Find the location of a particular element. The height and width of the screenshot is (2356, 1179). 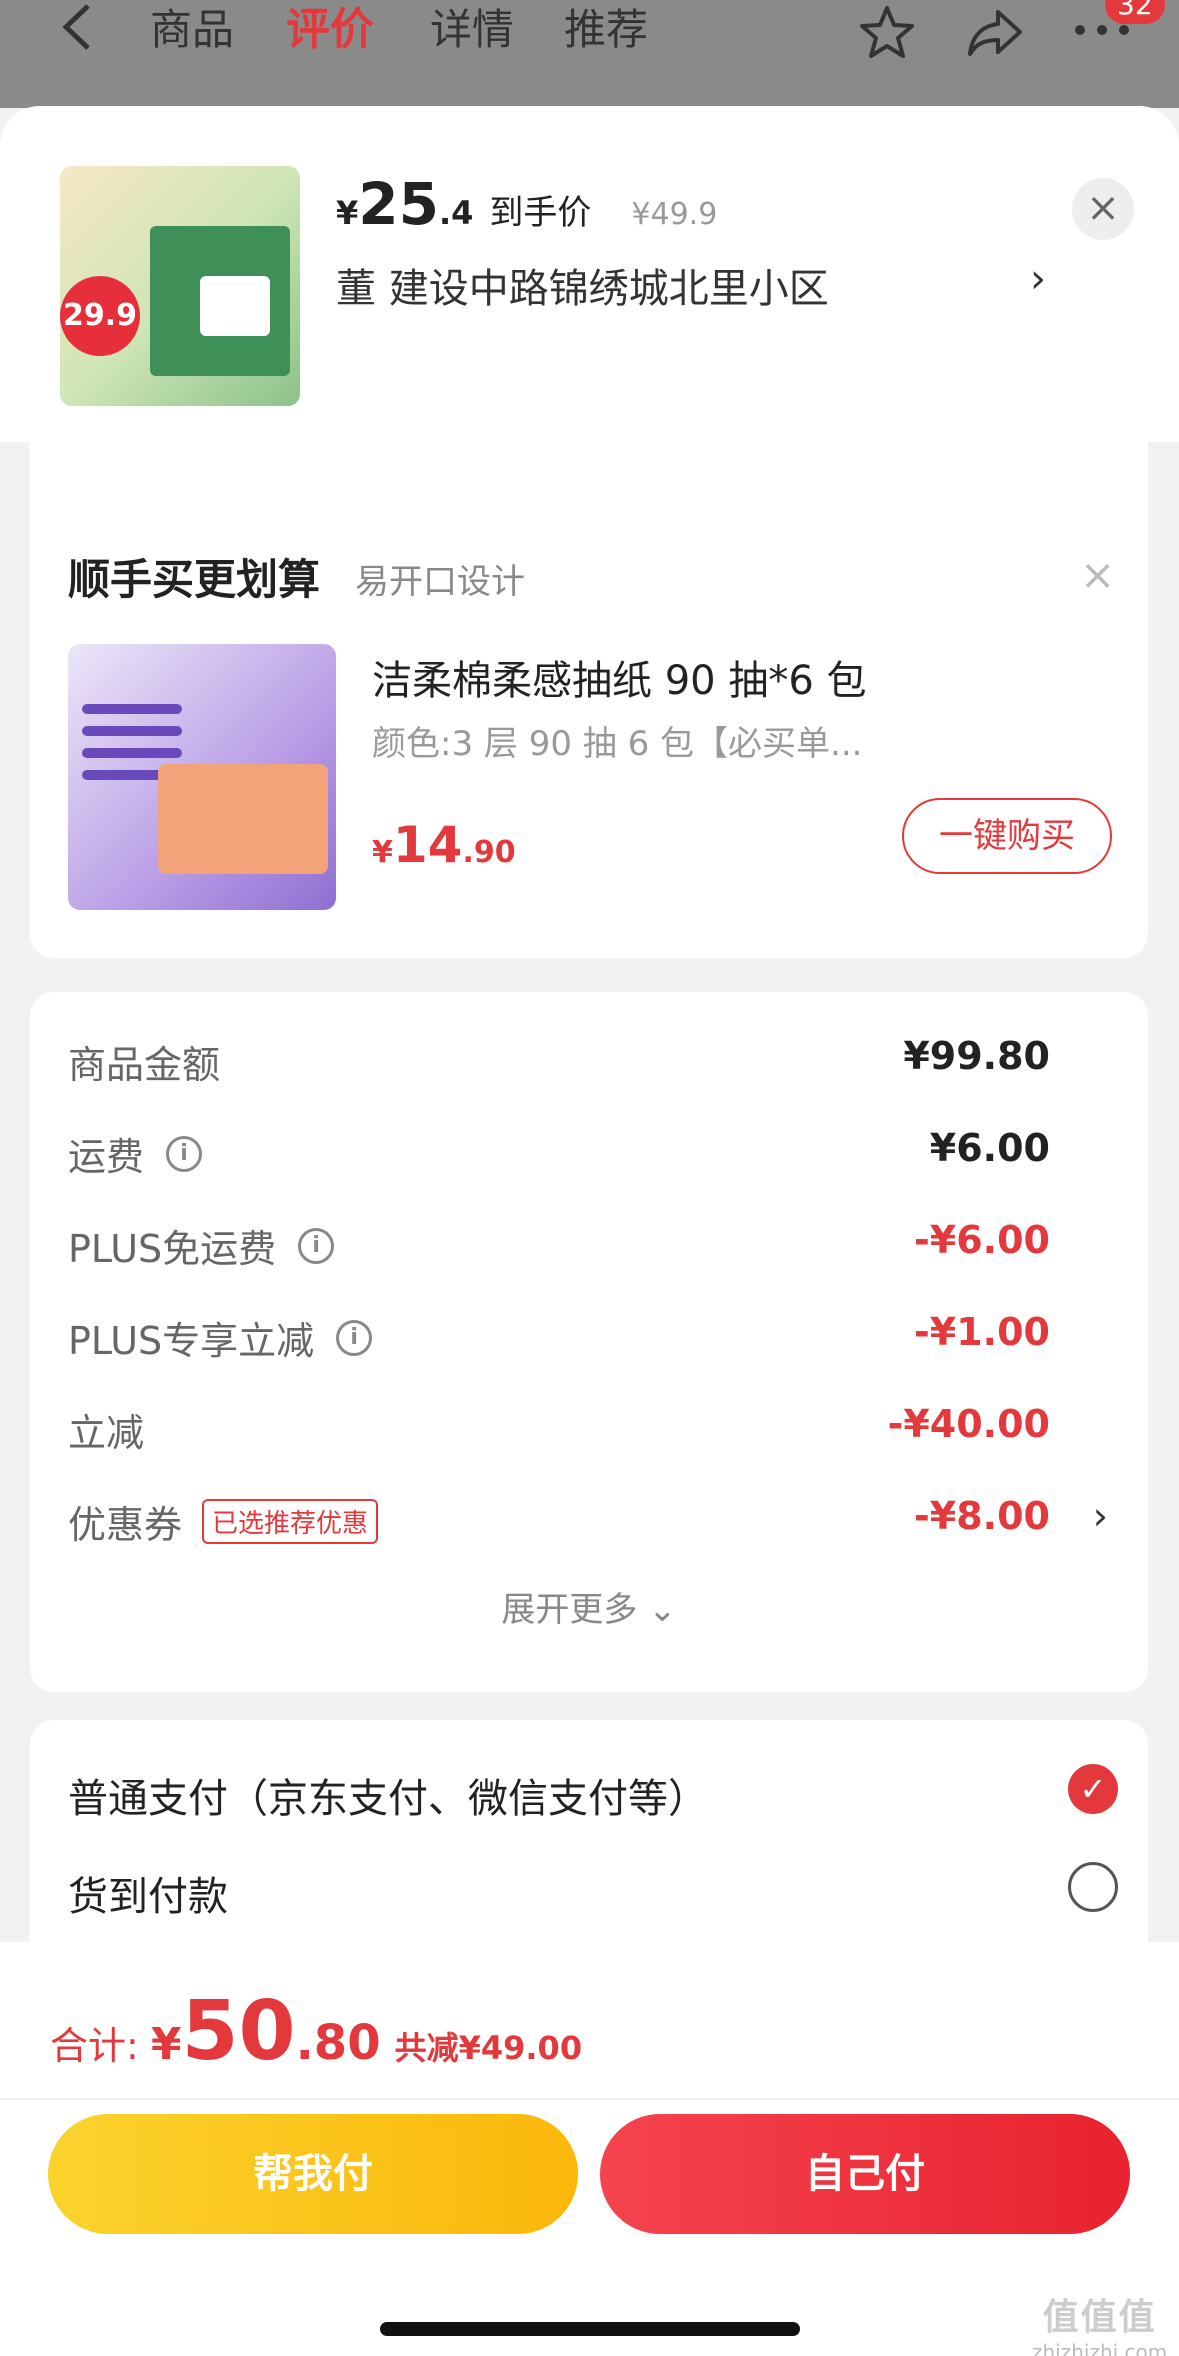

final-price: ¥ 25 .4 到手价 ¥49.9 is located at coordinates (526, 204).